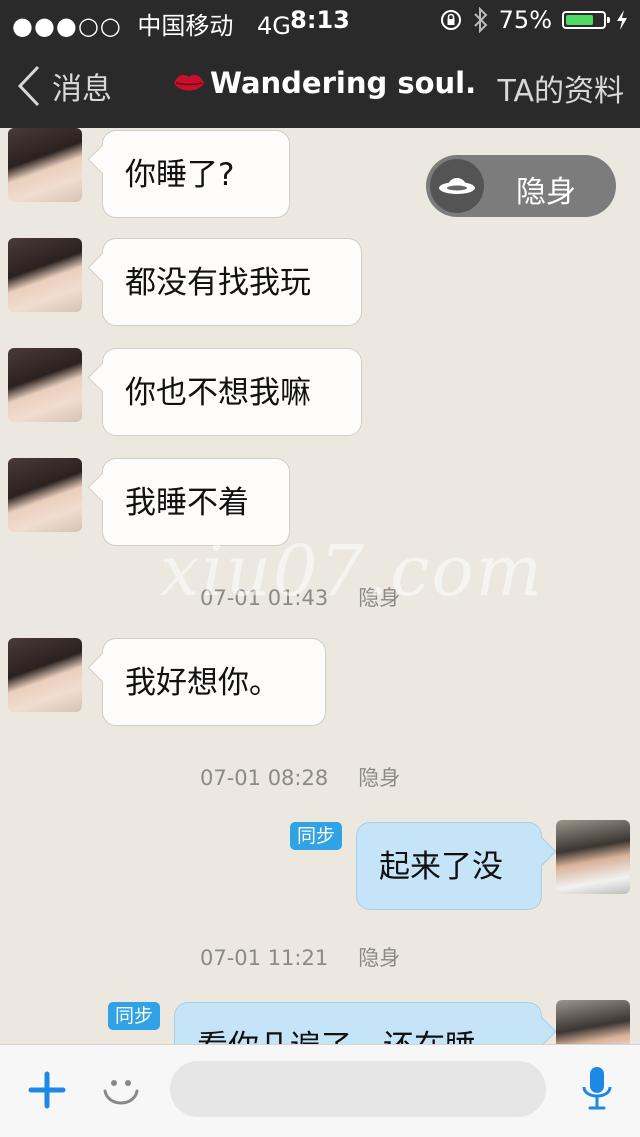 The height and width of the screenshot is (1137, 640). What do you see at coordinates (450, 20) in the screenshot?
I see `rotation-lock-icon` at bounding box center [450, 20].